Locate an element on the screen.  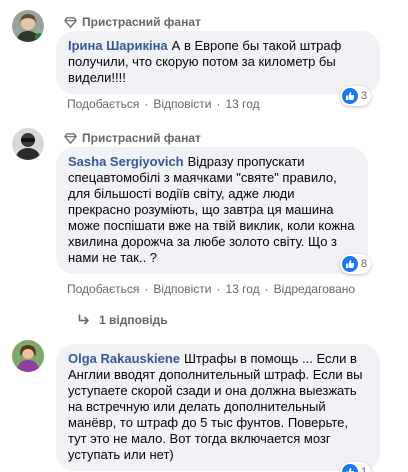
reaction-count: 3 is located at coordinates (356, 96).